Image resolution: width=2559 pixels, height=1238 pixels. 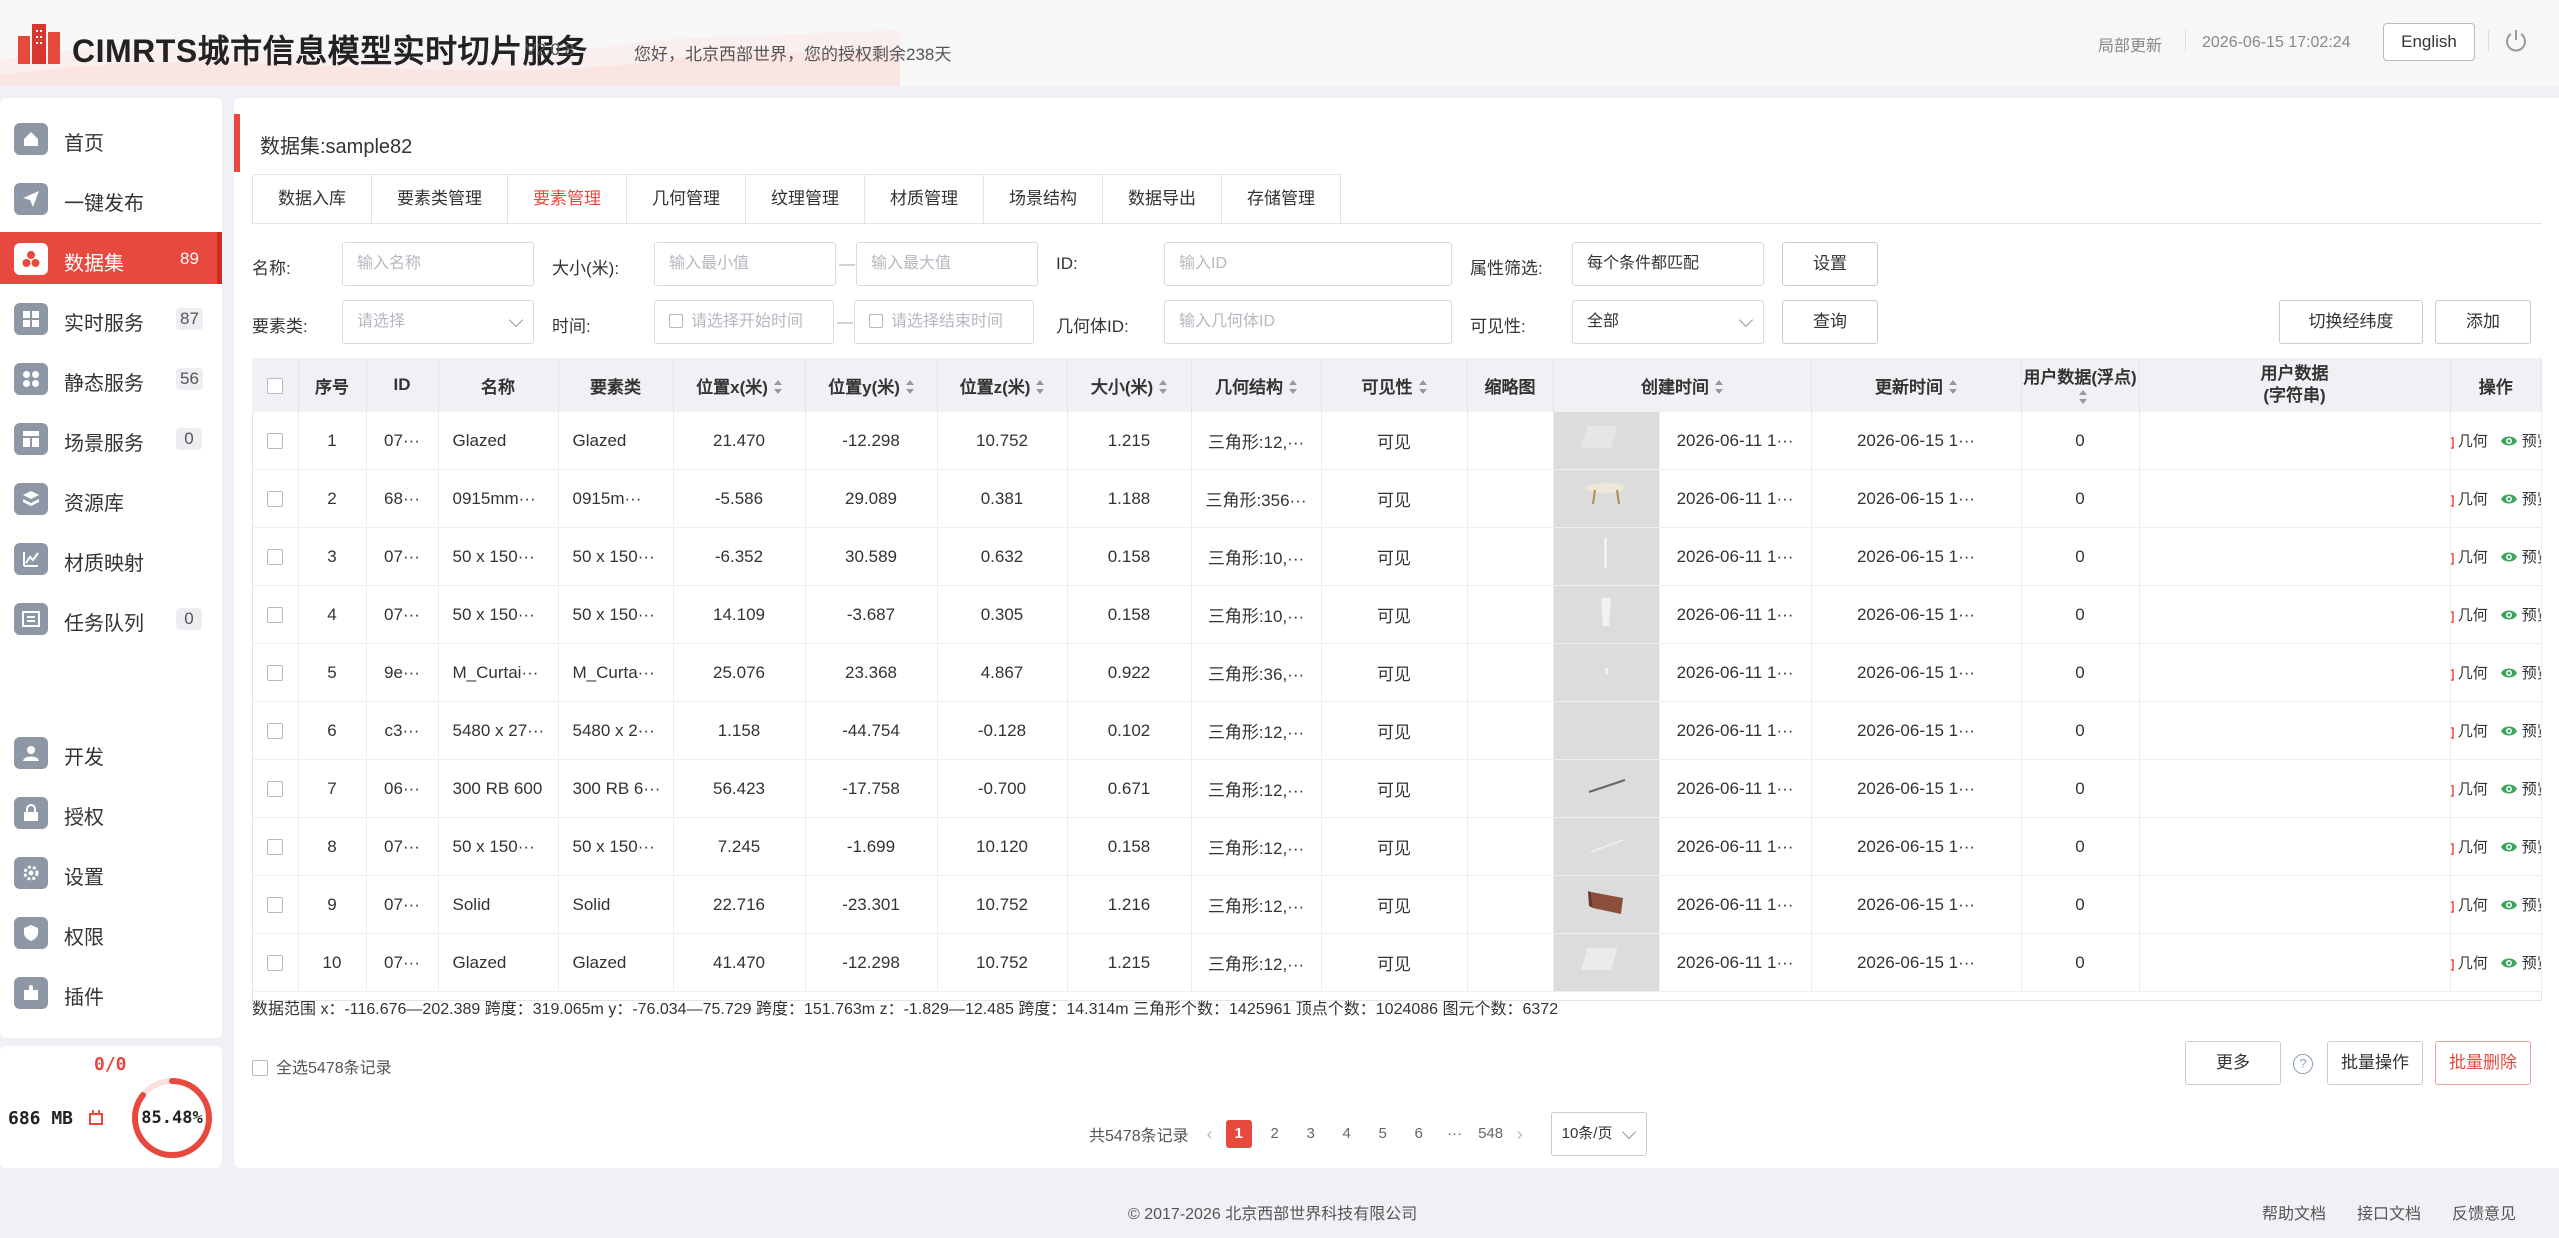 I want to click on column-header-y: 位置y(米), so click(x=871, y=385).